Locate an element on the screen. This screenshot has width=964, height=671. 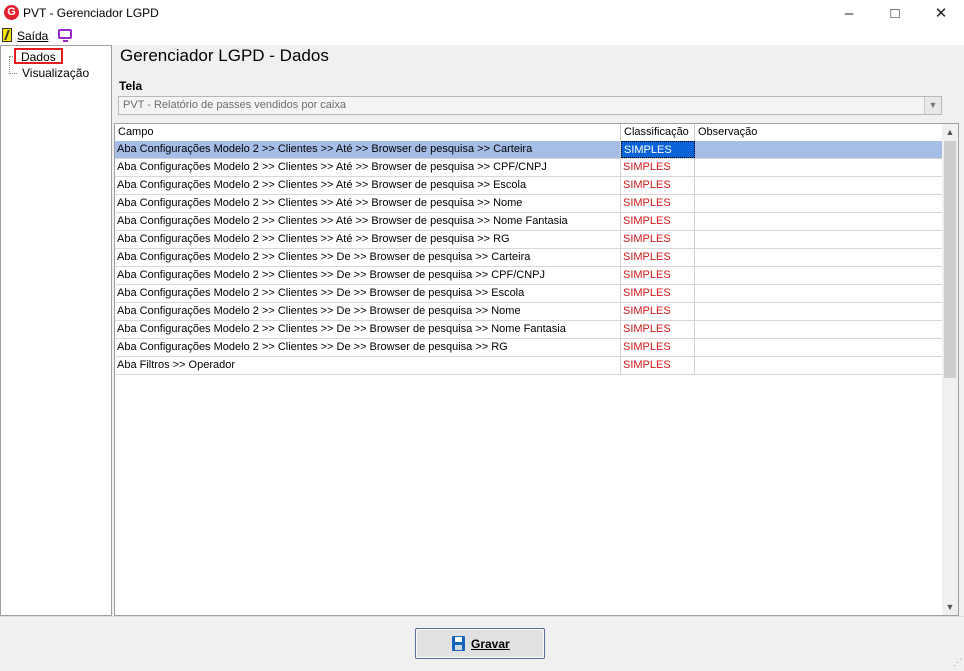
cell-campo: Aba Filtros >> Operador is located at coordinates (368, 365).